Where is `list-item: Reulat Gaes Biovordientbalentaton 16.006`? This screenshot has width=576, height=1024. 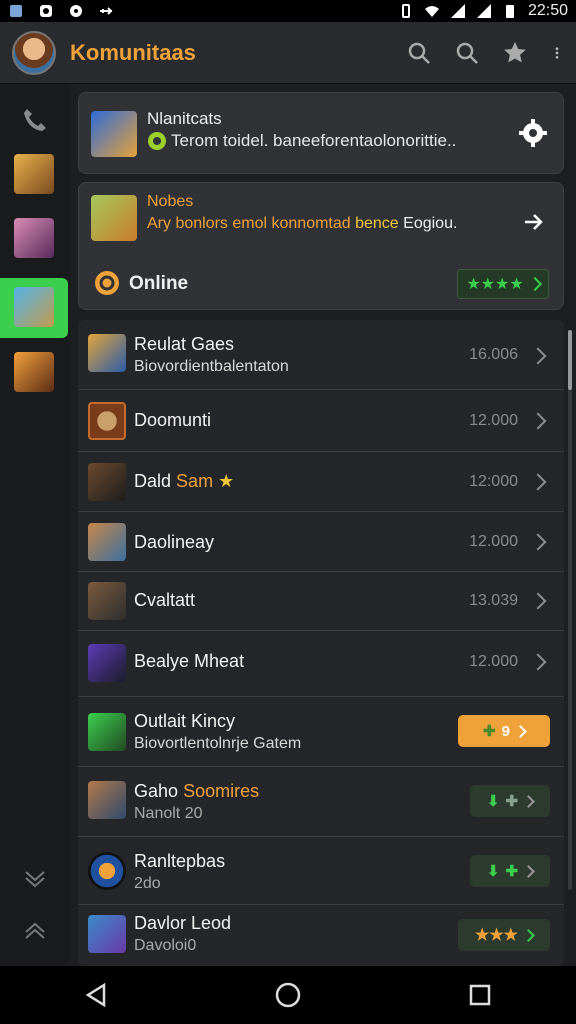 list-item: Reulat Gaes Biovordientbalentaton 16.006 is located at coordinates (321, 355).